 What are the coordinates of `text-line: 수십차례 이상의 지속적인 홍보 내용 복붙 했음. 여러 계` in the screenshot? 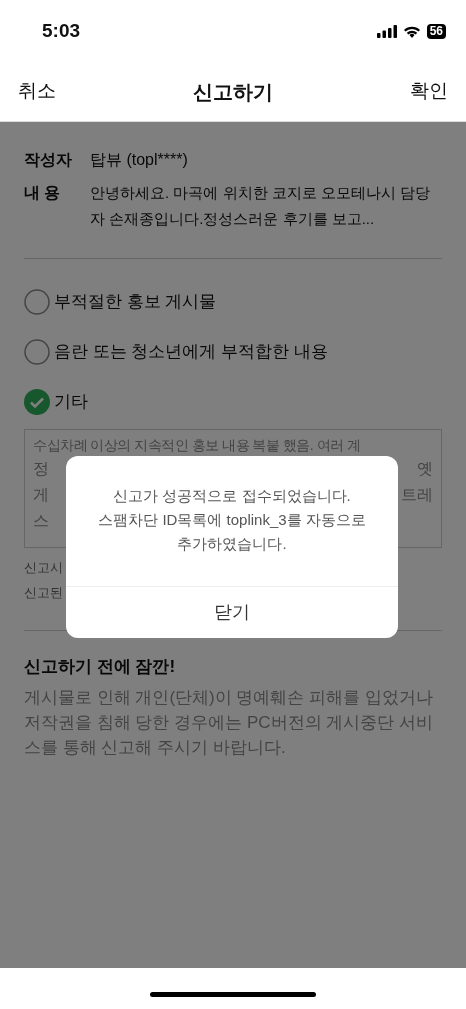 It's located at (197, 445).